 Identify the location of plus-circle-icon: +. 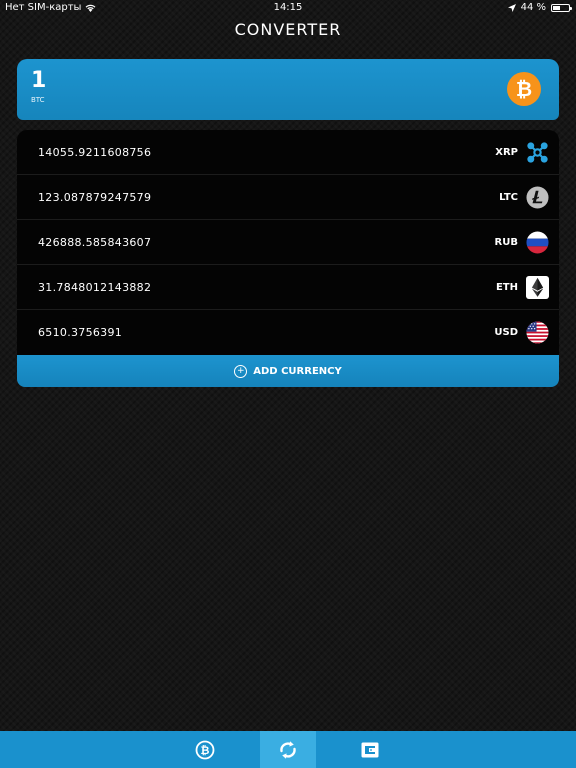
(241, 371).